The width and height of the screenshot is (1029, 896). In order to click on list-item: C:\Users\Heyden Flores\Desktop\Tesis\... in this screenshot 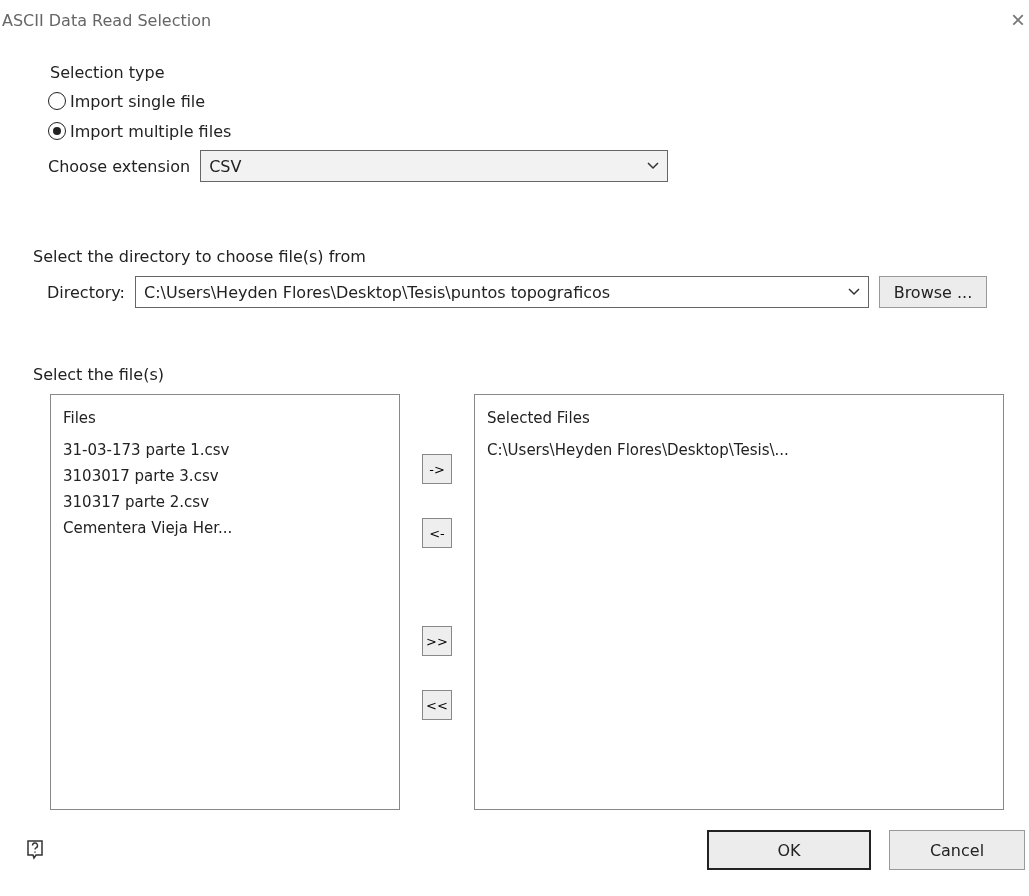, I will do `click(745, 450)`.